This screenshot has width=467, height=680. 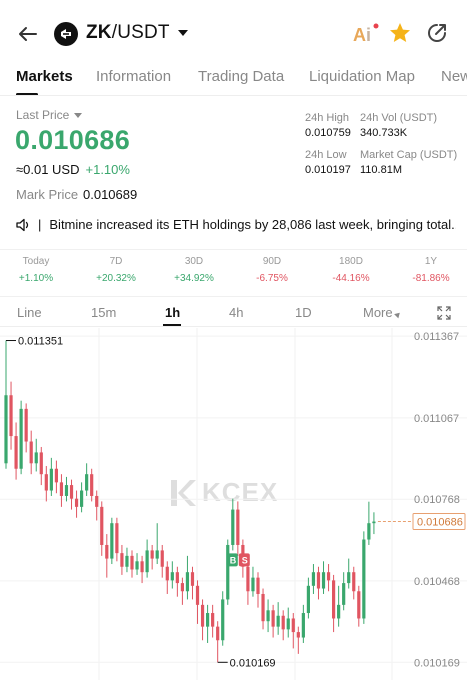 What do you see at coordinates (437, 582) in the screenshot?
I see `y-tick-label: 0.010468` at bounding box center [437, 582].